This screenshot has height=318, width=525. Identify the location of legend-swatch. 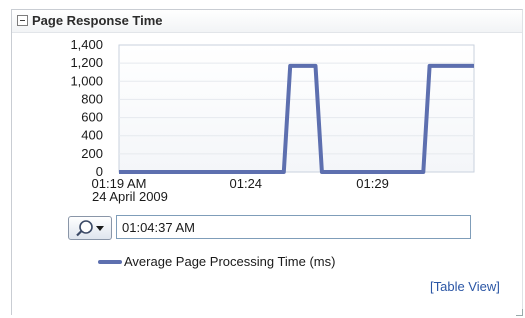
(110, 262).